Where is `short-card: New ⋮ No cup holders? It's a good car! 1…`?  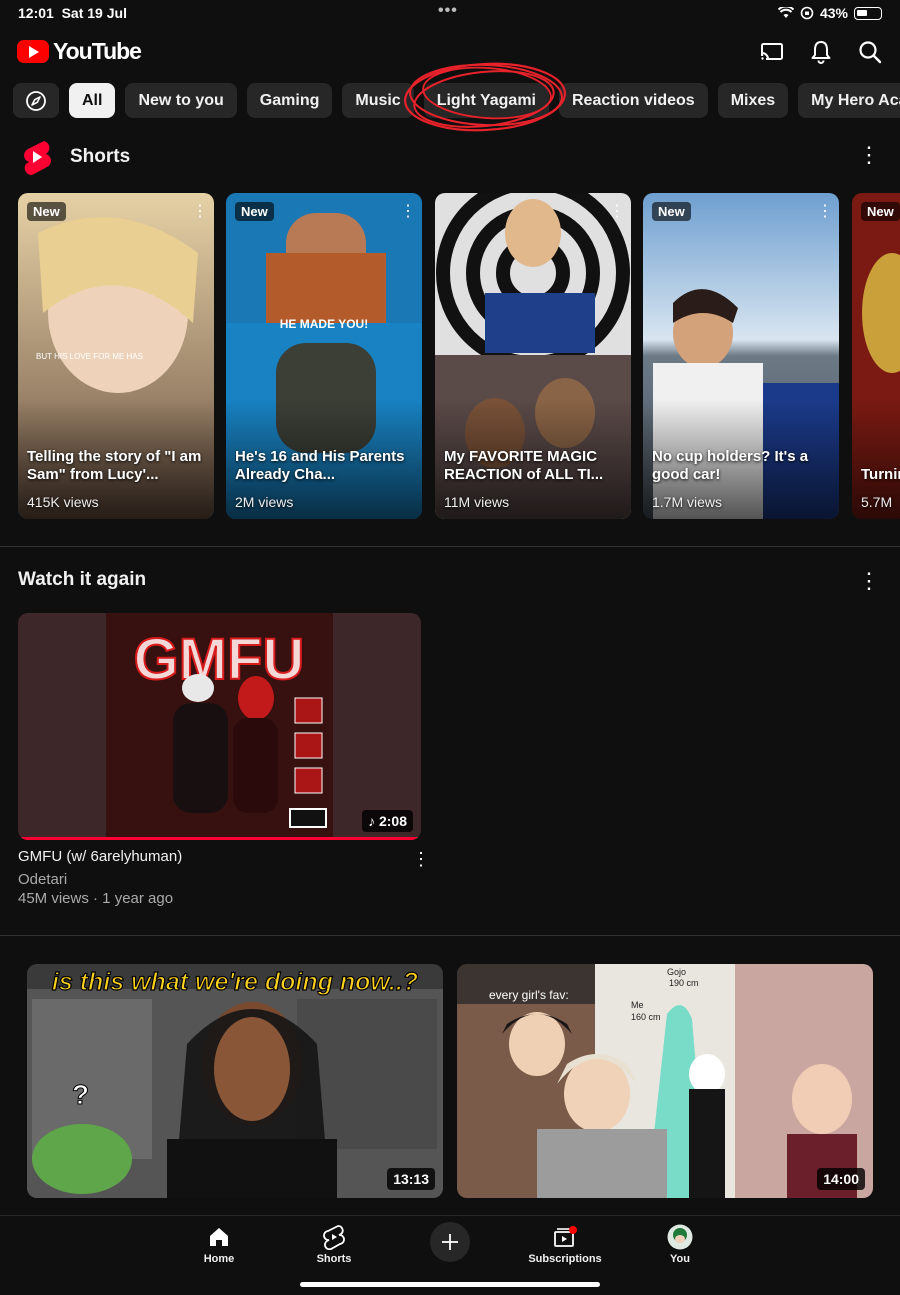
short-card: New ⋮ No cup holders? It's a good car! 1… is located at coordinates (741, 356).